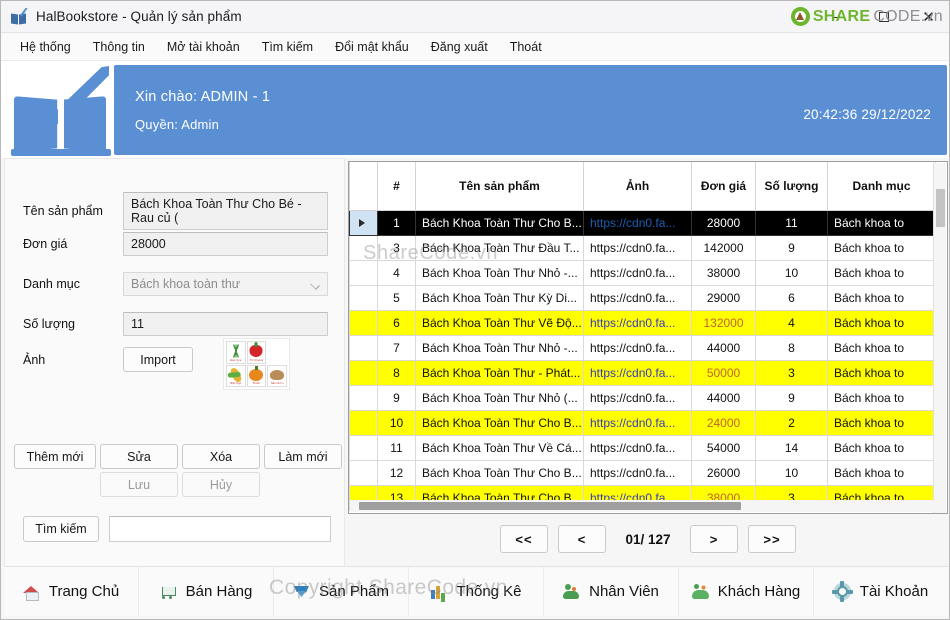  What do you see at coordinates (940, 208) in the screenshot?
I see `grid-vertical-scroll-thumb` at bounding box center [940, 208].